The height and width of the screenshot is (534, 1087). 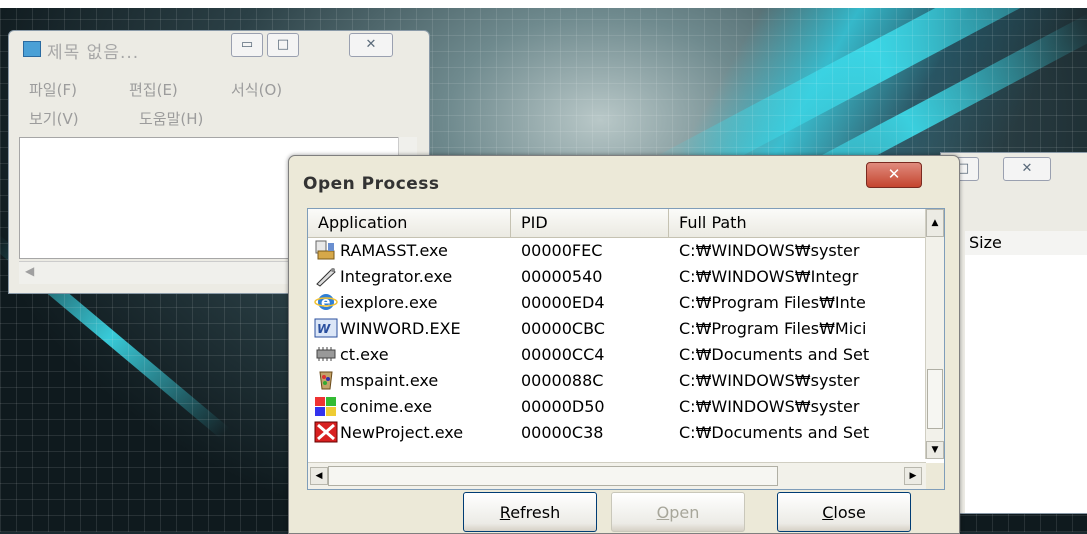 I want to click on word-icon: W, so click(x=326, y=328).